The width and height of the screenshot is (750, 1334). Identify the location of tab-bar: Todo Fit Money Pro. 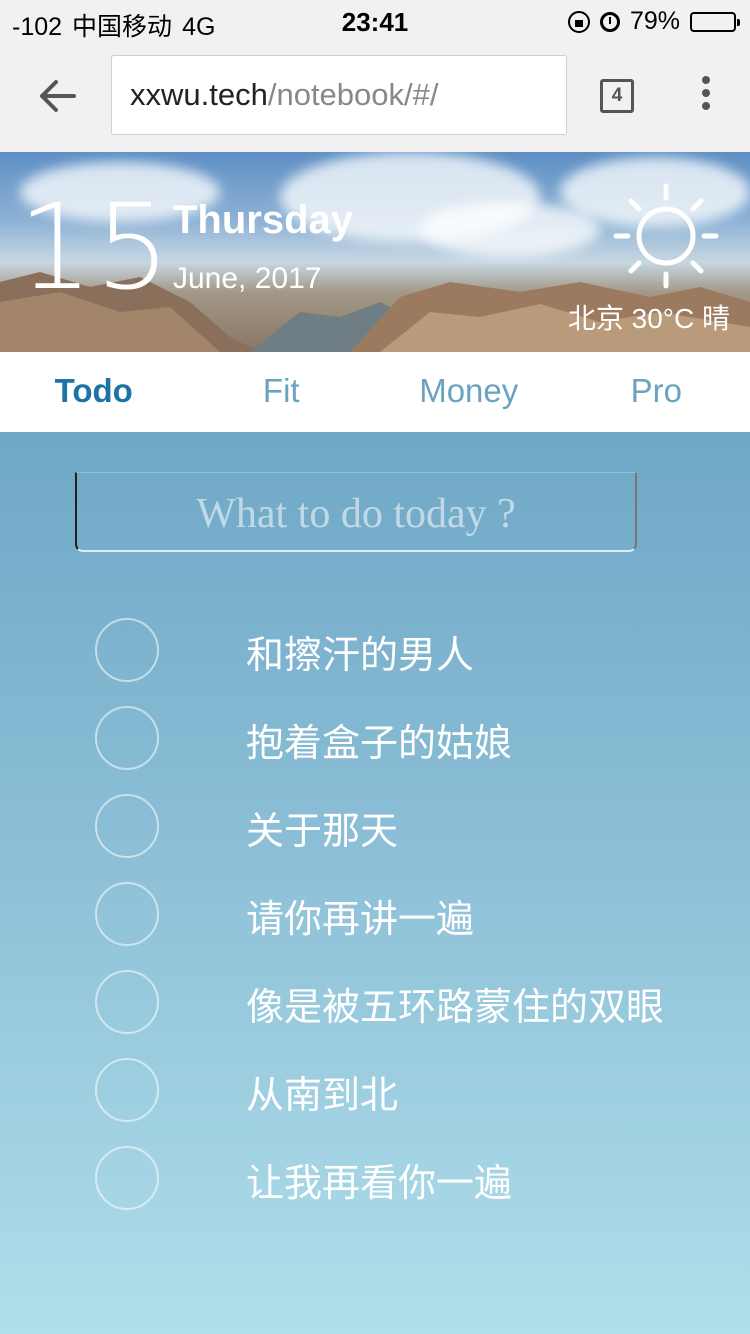
(375, 392).